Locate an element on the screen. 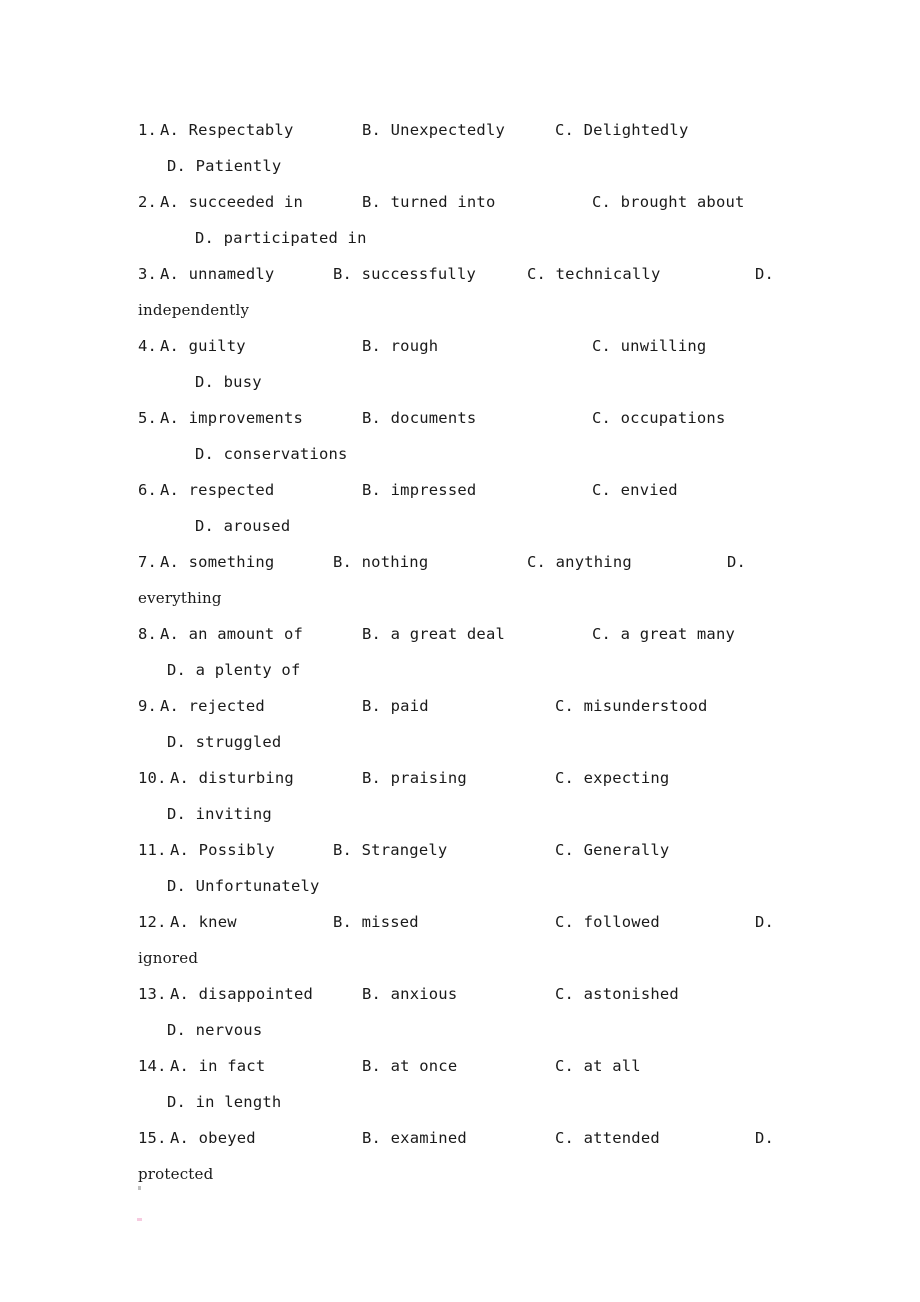  option-b: B. anxious is located at coordinates (409, 994).